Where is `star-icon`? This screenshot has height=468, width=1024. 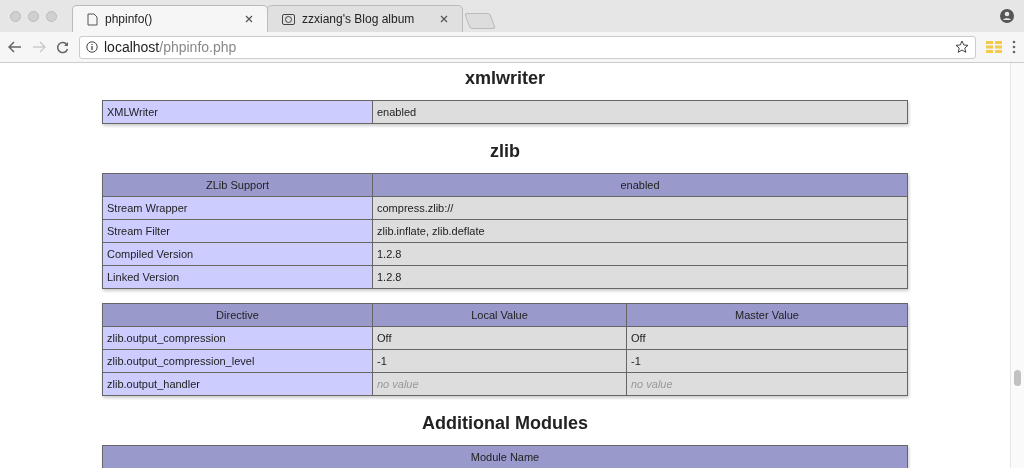
star-icon is located at coordinates (962, 47).